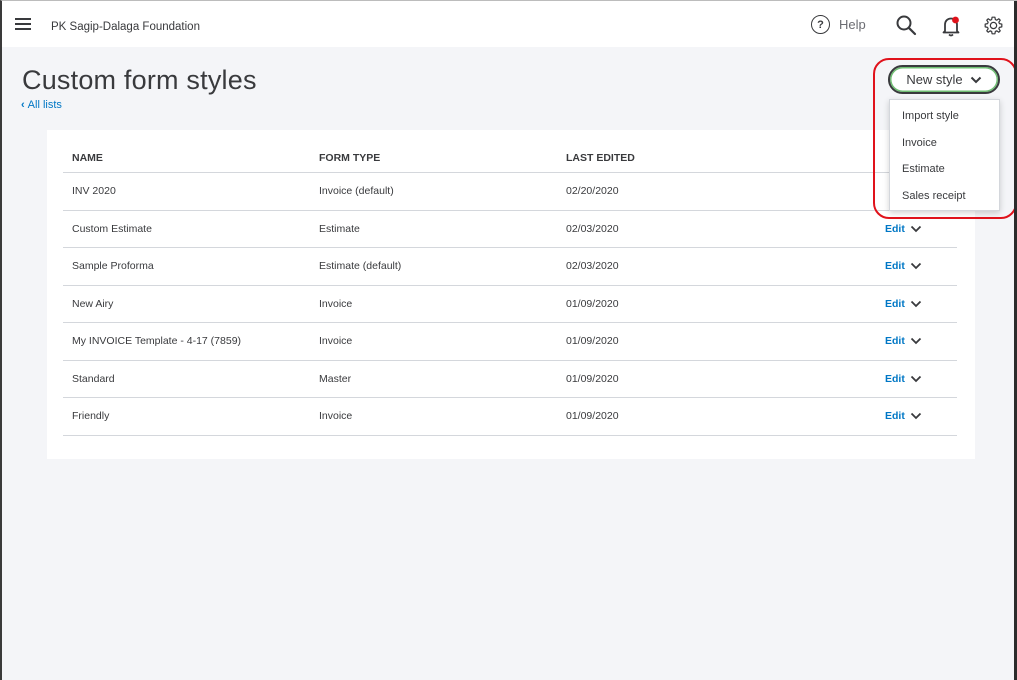 The height and width of the screenshot is (680, 1017). What do you see at coordinates (335, 378) in the screenshot?
I see `cell-form-type: Master` at bounding box center [335, 378].